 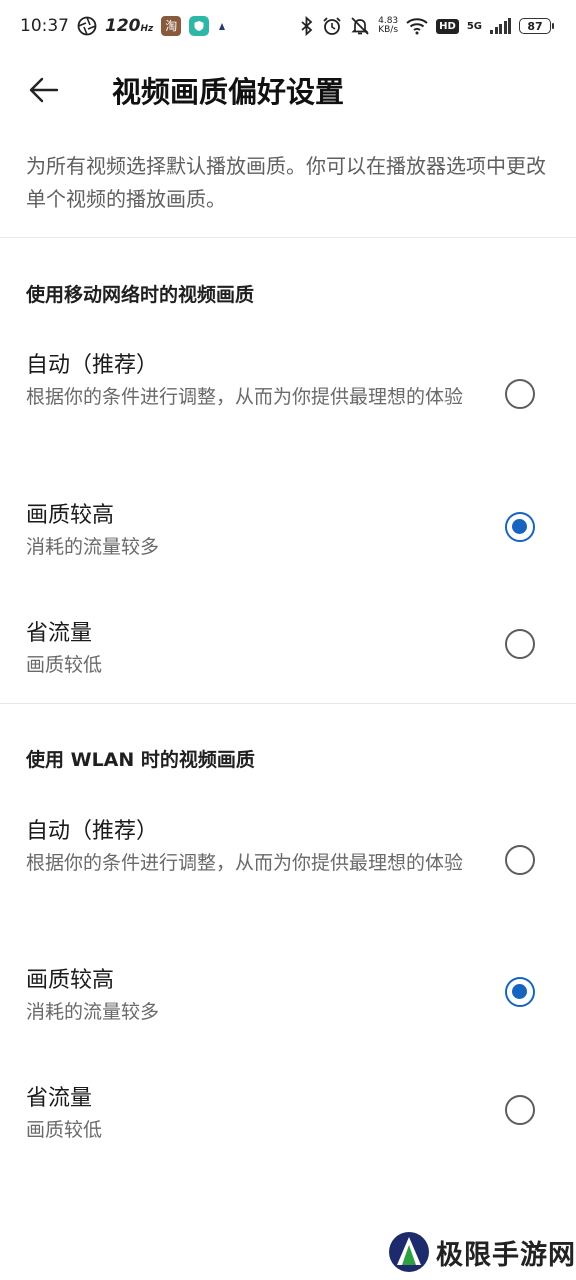 I want to click on option-wlan-high: 画质较高 消耗的流量较多, so click(x=288, y=993).